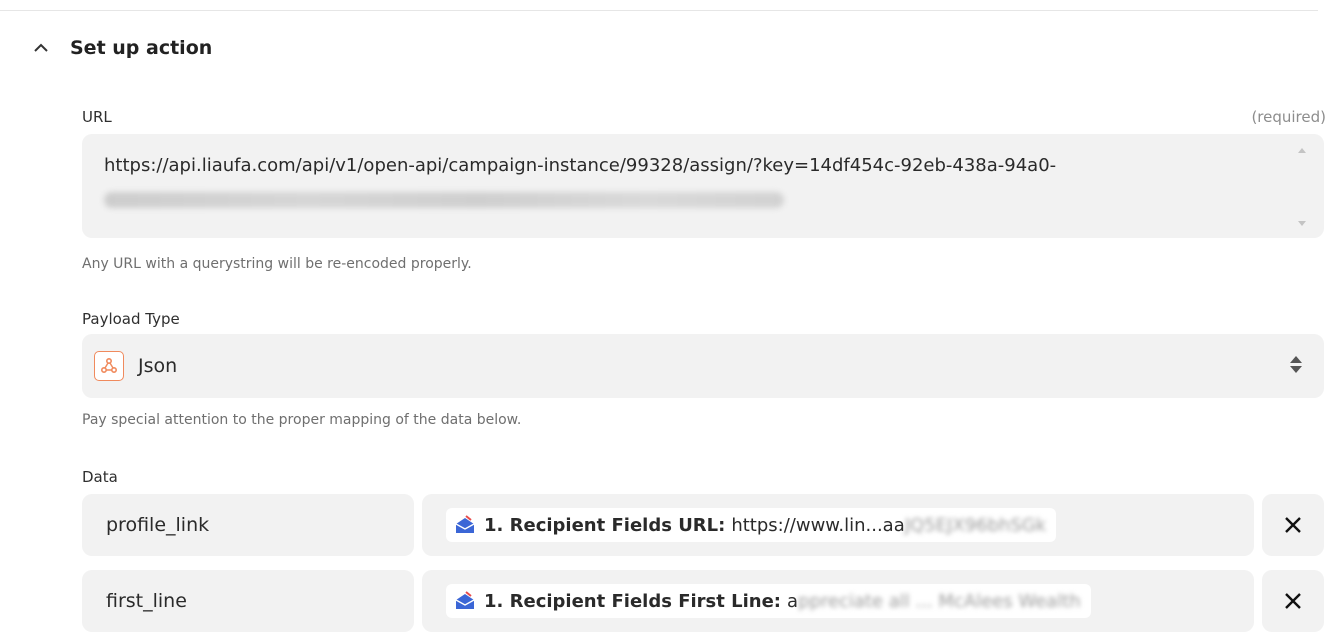 The width and height of the screenshot is (1338, 632). What do you see at coordinates (605, 525) in the screenshot?
I see `pill-label: 1. Recipient Fields URL:` at bounding box center [605, 525].